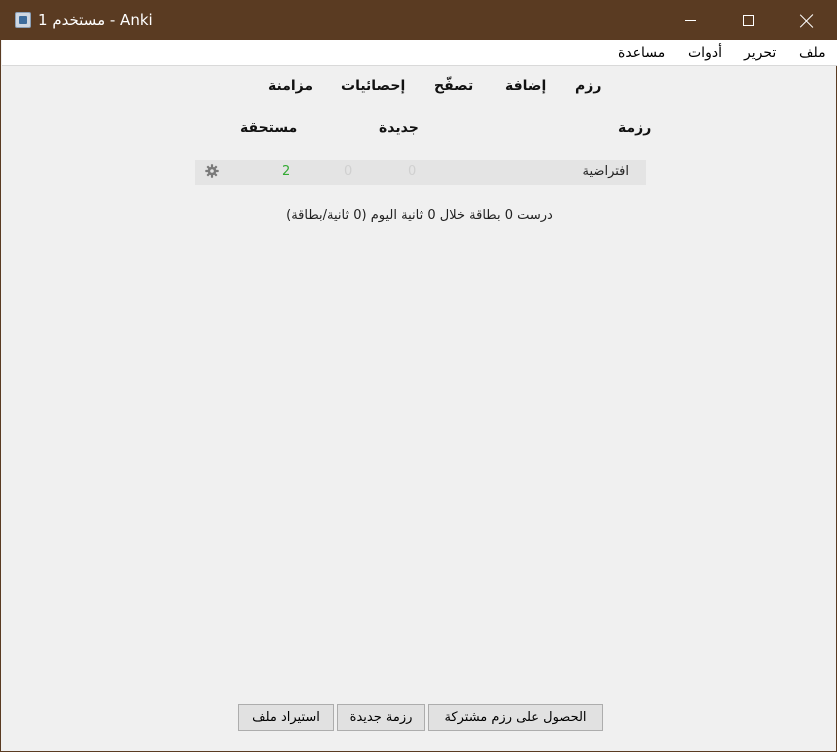 Image resolution: width=837 pixels, height=752 pixels. Describe the element at coordinates (606, 172) in the screenshot. I see `deck-name-link: افتراضية` at that location.